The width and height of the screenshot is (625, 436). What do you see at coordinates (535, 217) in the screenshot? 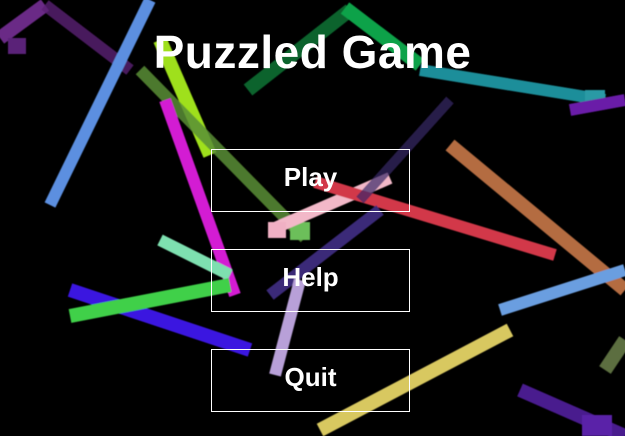
I see `stick-orange` at bounding box center [535, 217].